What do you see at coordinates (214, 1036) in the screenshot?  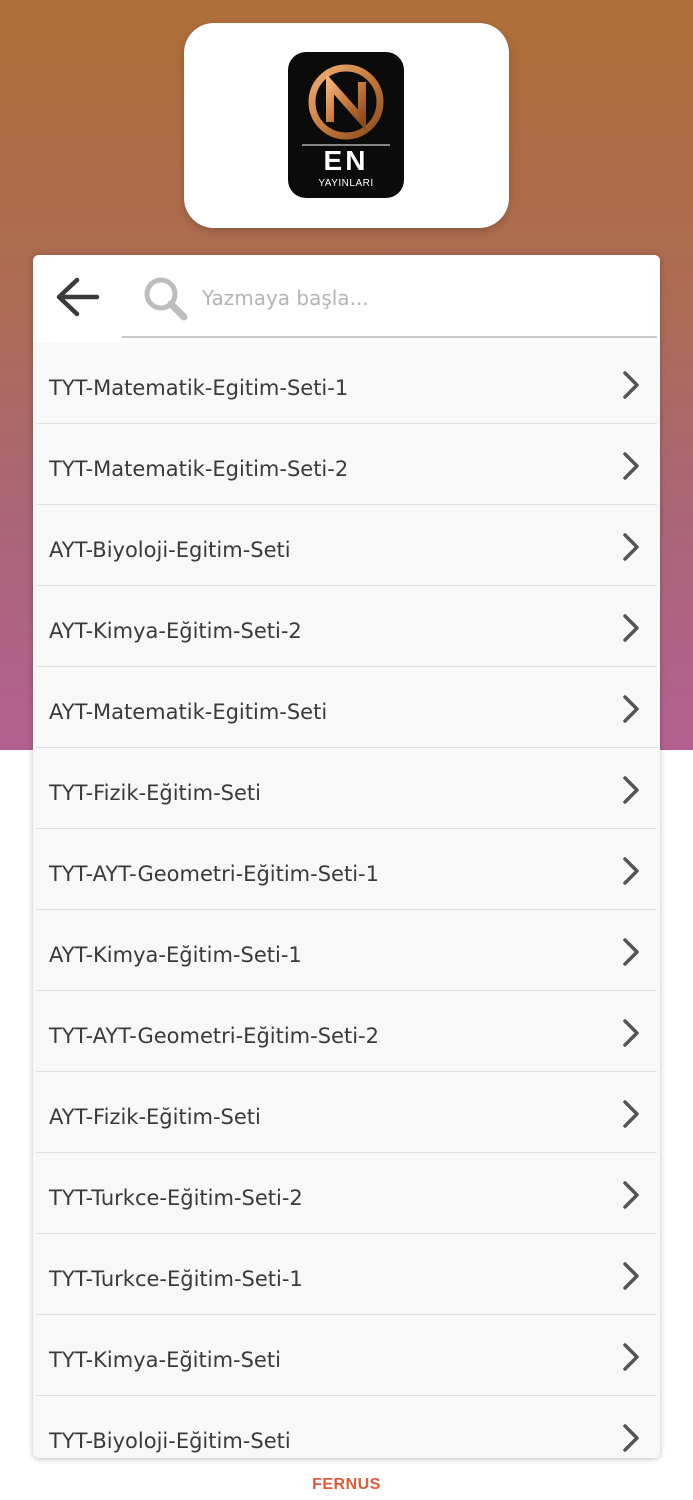 I see `list-item-label: TYT-AYT-Geometri-Eğitim-Seti-2` at bounding box center [214, 1036].